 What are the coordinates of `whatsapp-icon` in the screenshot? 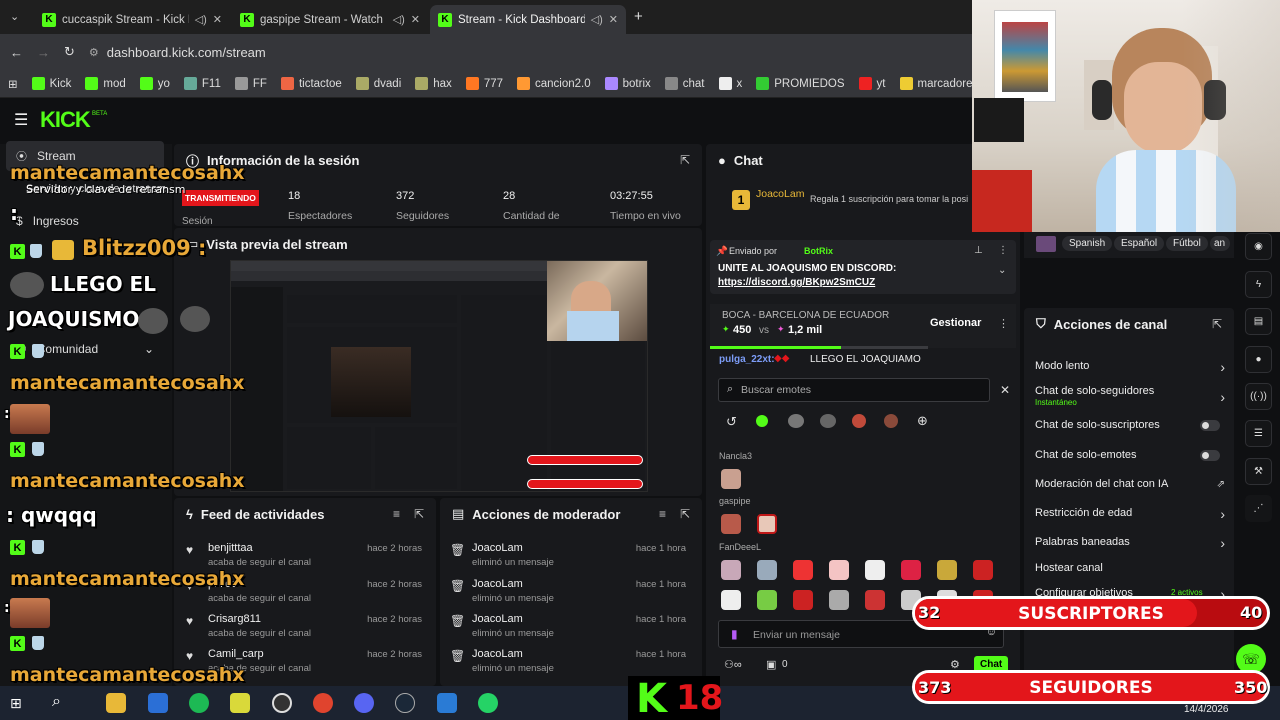 It's located at (488, 703).